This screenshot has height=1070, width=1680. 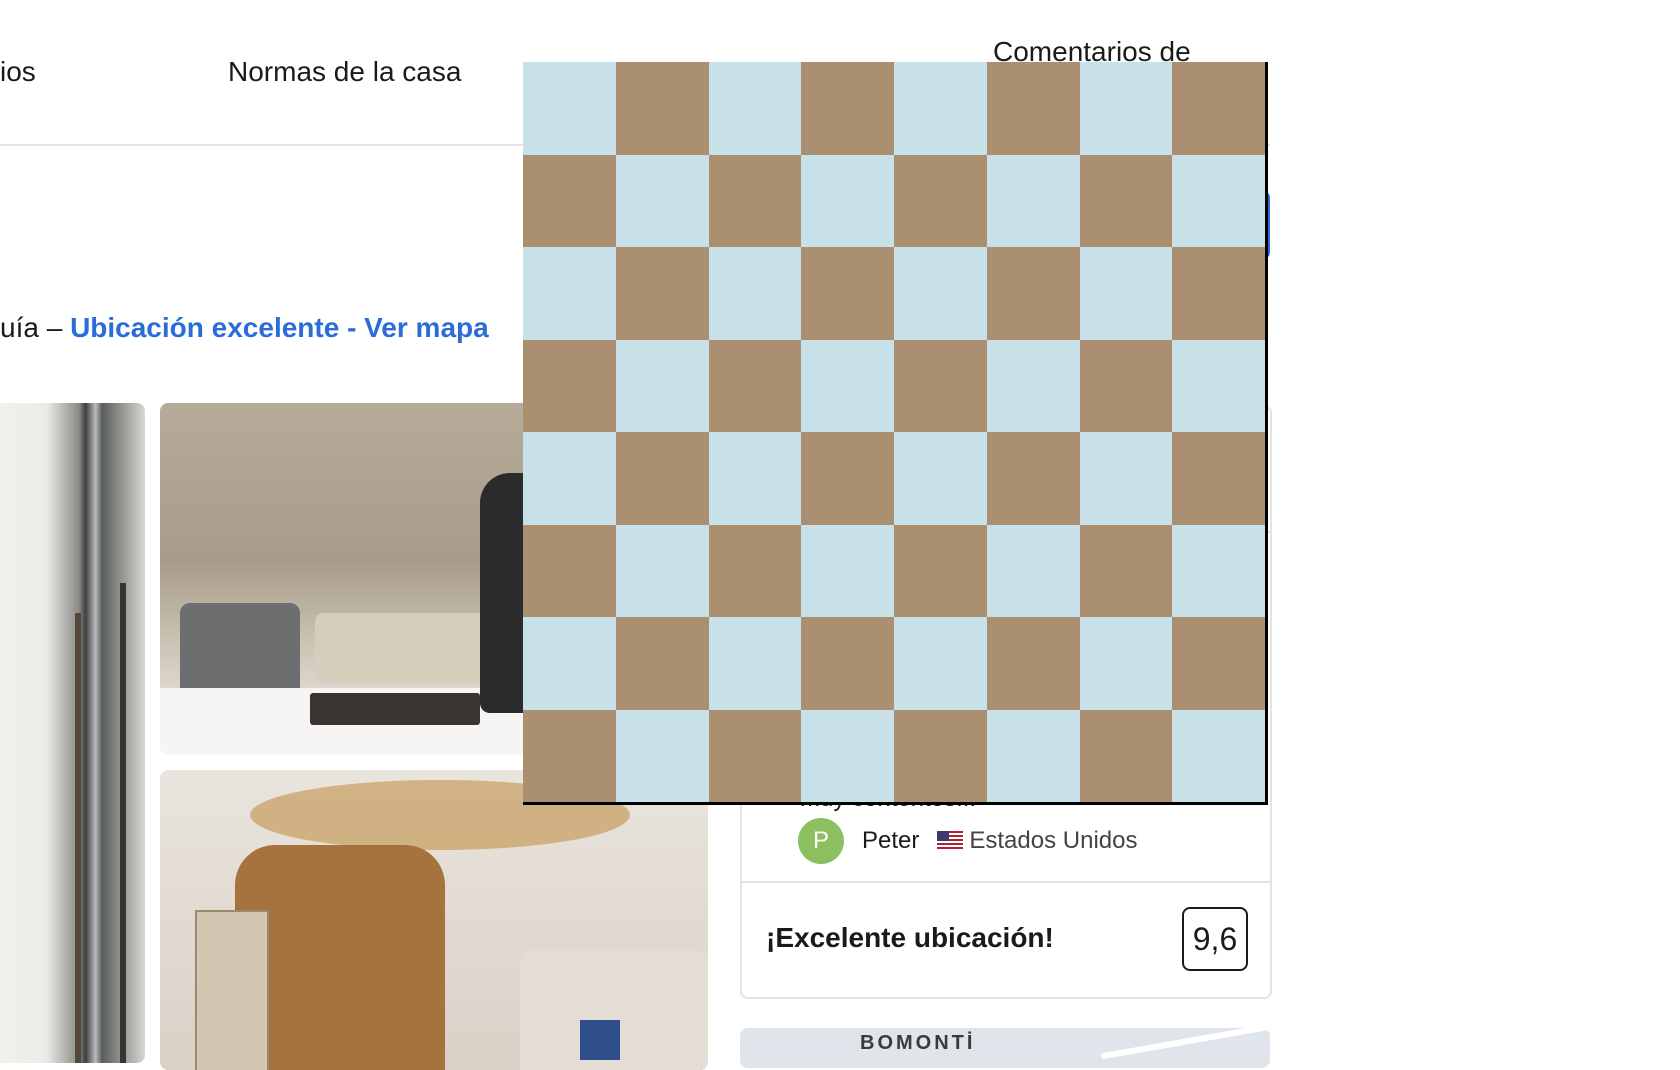 I want to click on hotel-photo-window-view, so click(x=72, y=733).